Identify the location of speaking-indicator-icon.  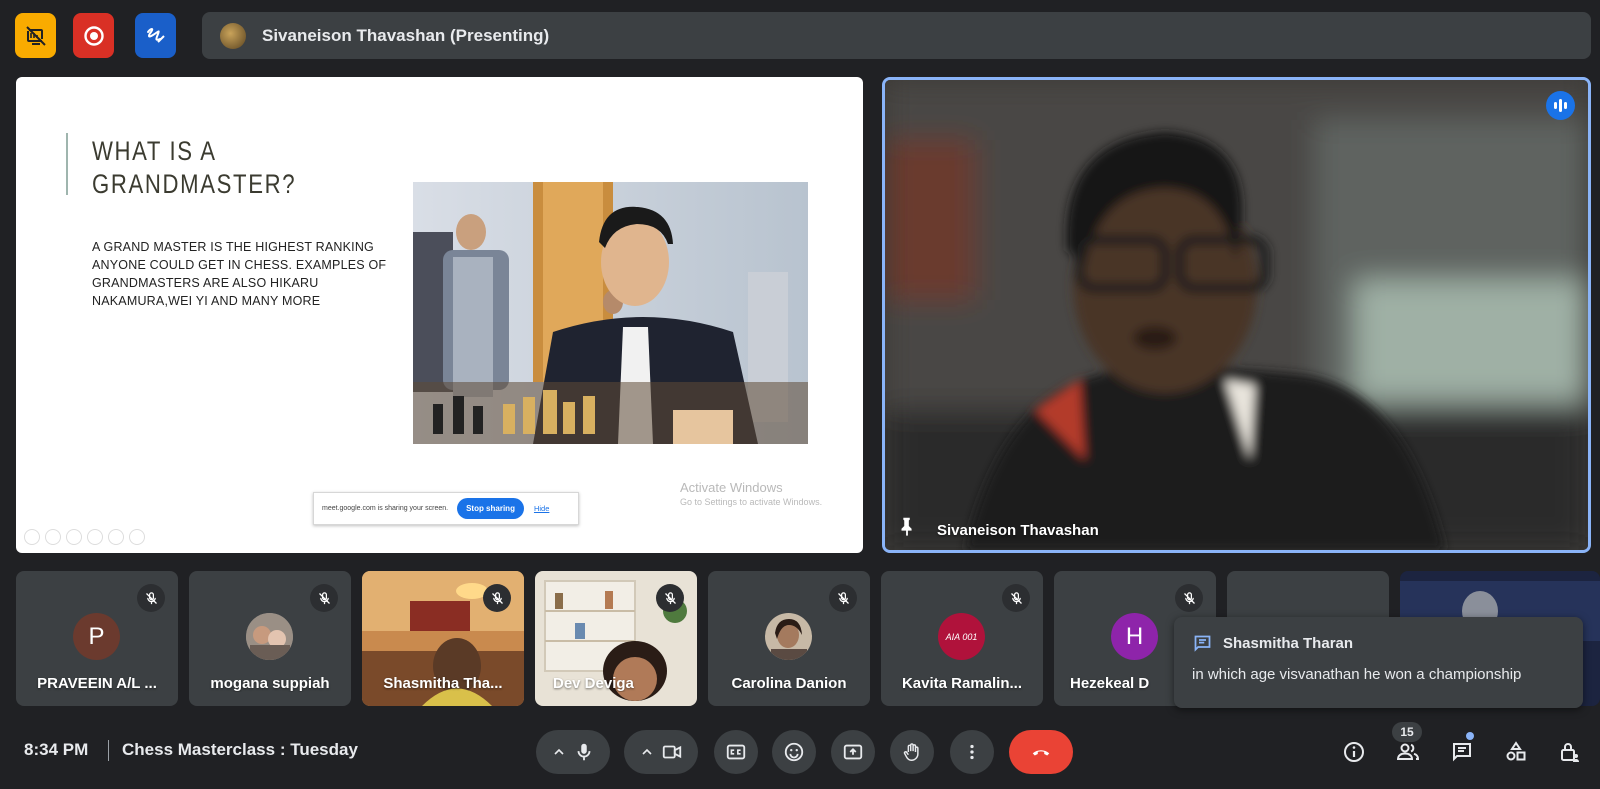
(1560, 105).